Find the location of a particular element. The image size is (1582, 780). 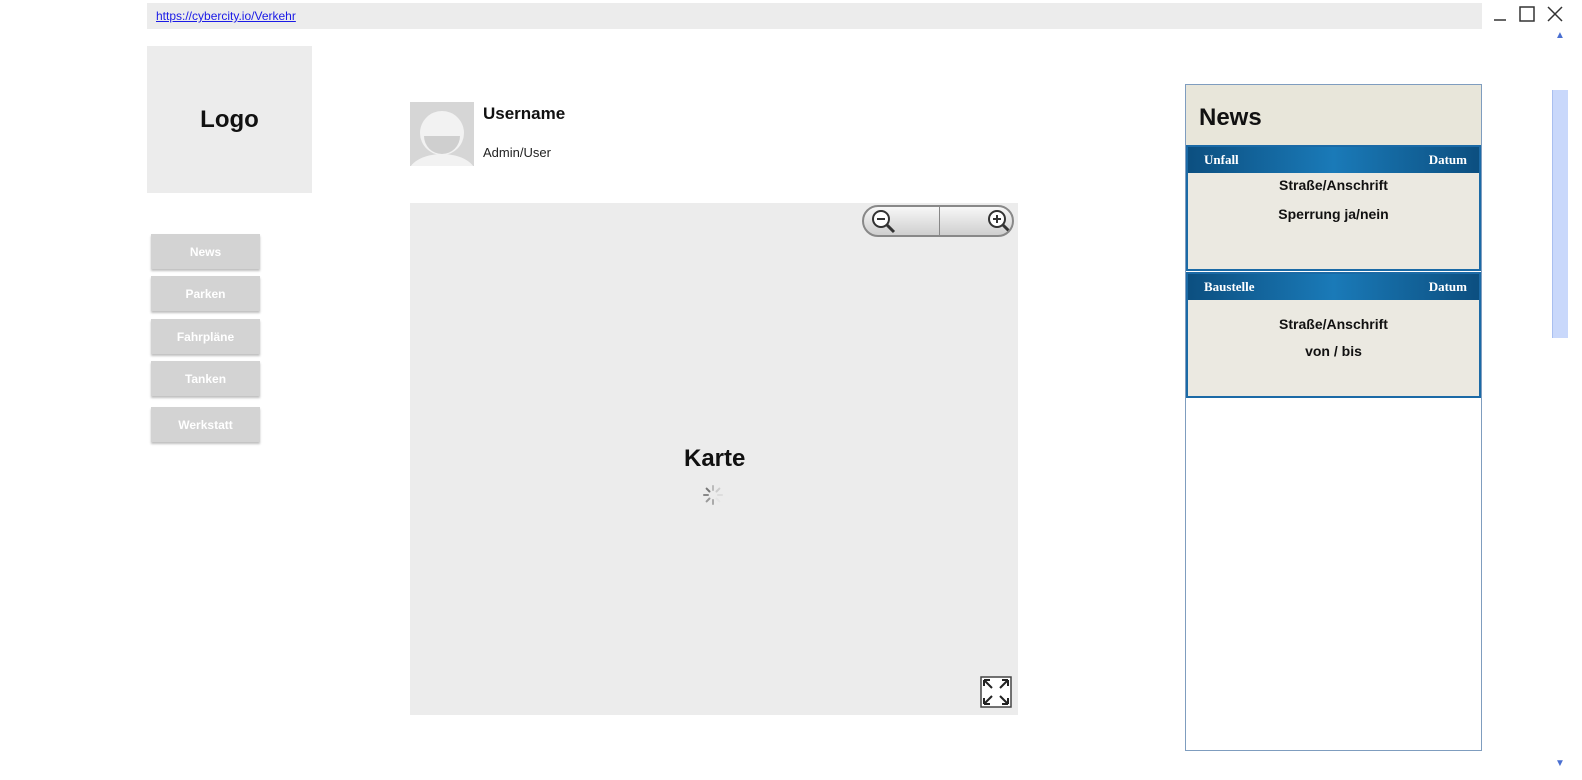

news-title: News is located at coordinates (1230, 117).